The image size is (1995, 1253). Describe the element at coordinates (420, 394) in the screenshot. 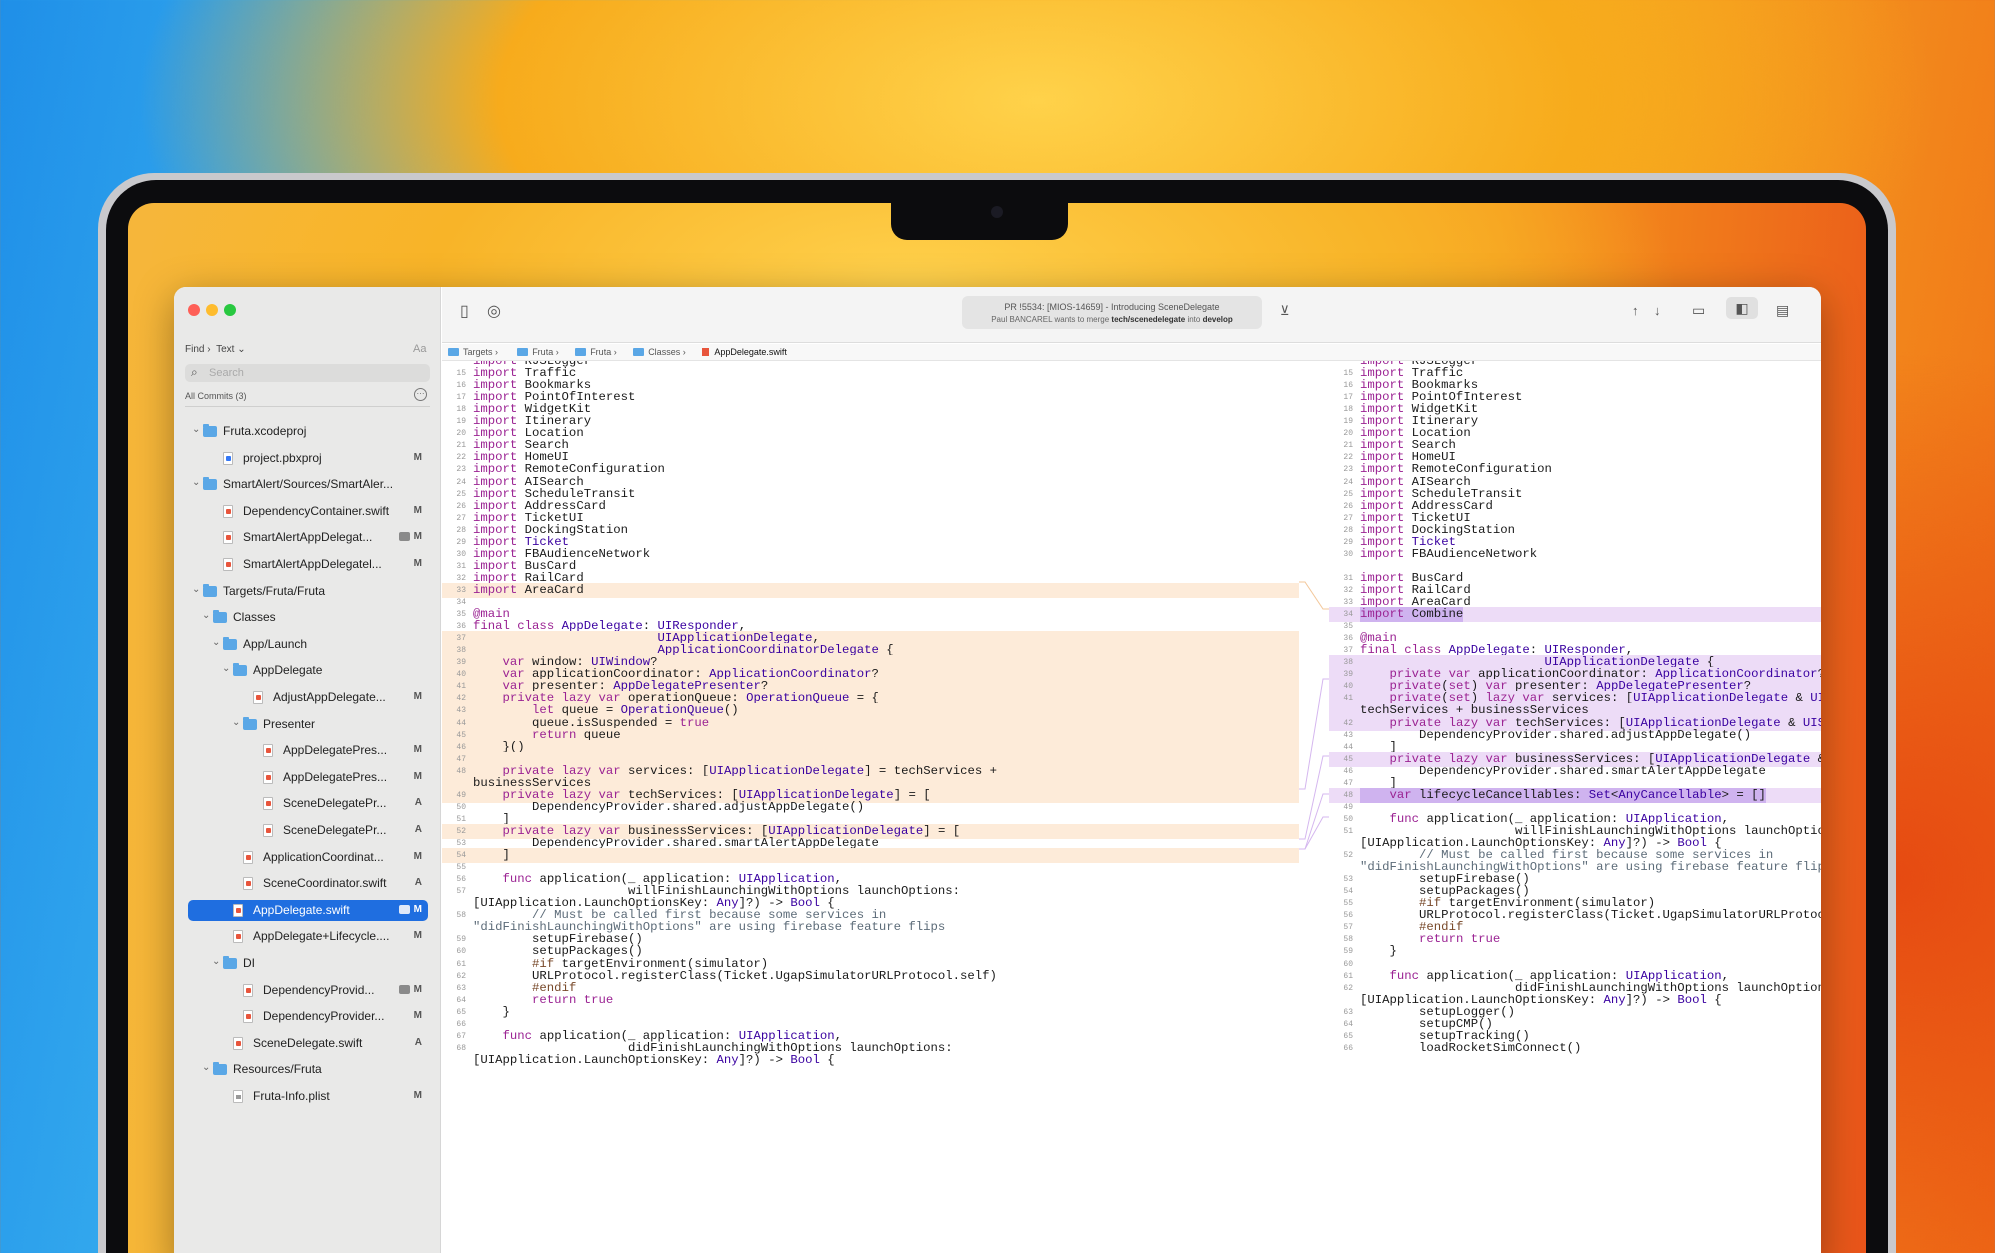

I see `more-options-icon: ···` at that location.